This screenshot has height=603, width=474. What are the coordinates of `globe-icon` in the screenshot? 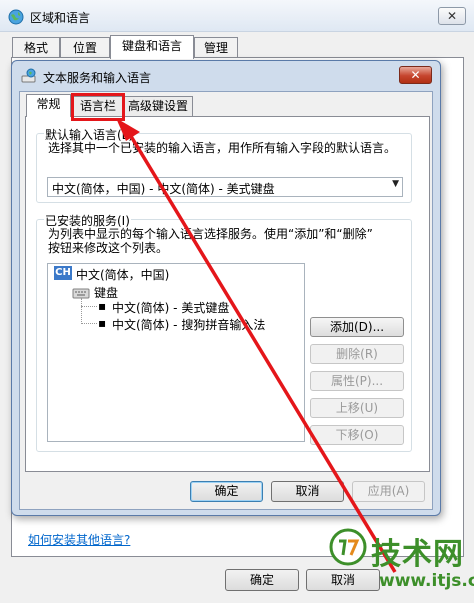 It's located at (16, 17).